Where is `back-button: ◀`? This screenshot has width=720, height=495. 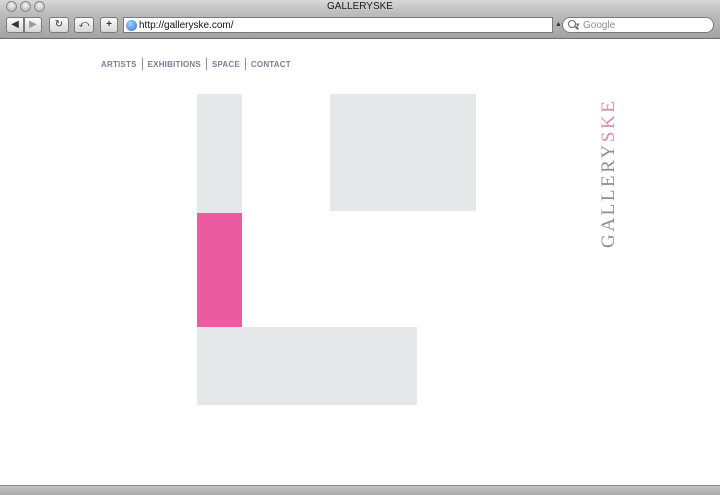 back-button: ◀ is located at coordinates (15, 25).